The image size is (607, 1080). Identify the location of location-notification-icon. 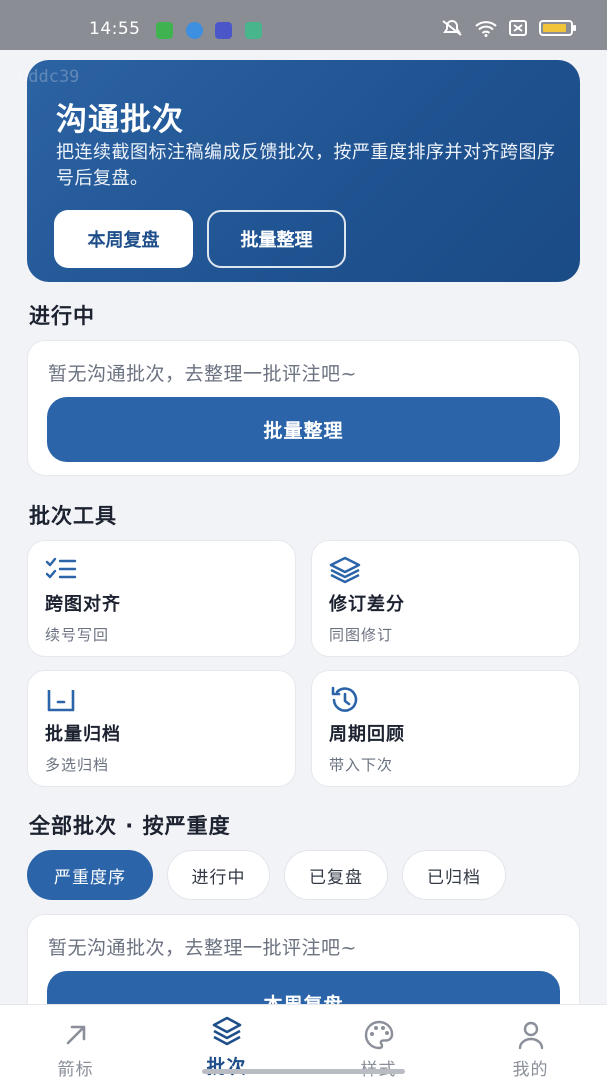
(253, 30).